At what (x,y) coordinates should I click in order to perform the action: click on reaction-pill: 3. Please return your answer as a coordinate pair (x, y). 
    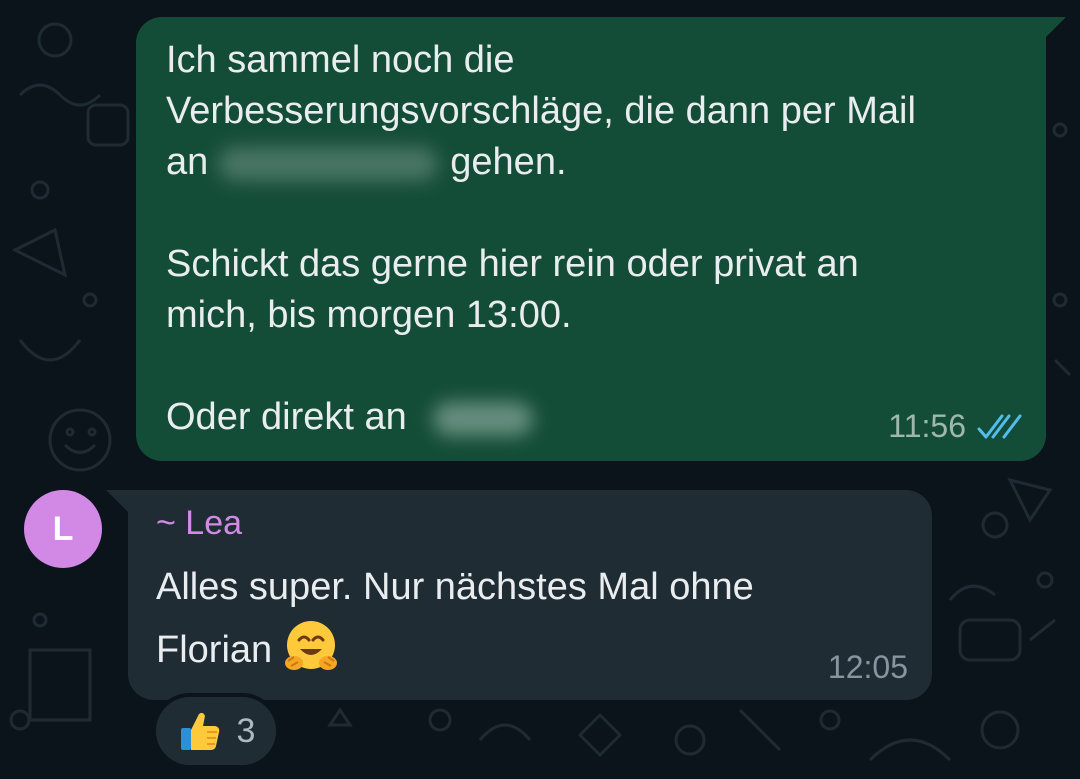
    Looking at the image, I should click on (216, 731).